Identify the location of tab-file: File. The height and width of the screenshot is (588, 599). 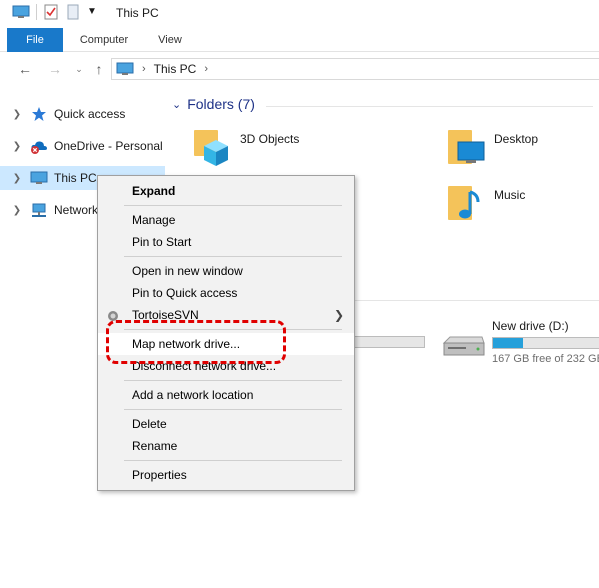
(35, 40).